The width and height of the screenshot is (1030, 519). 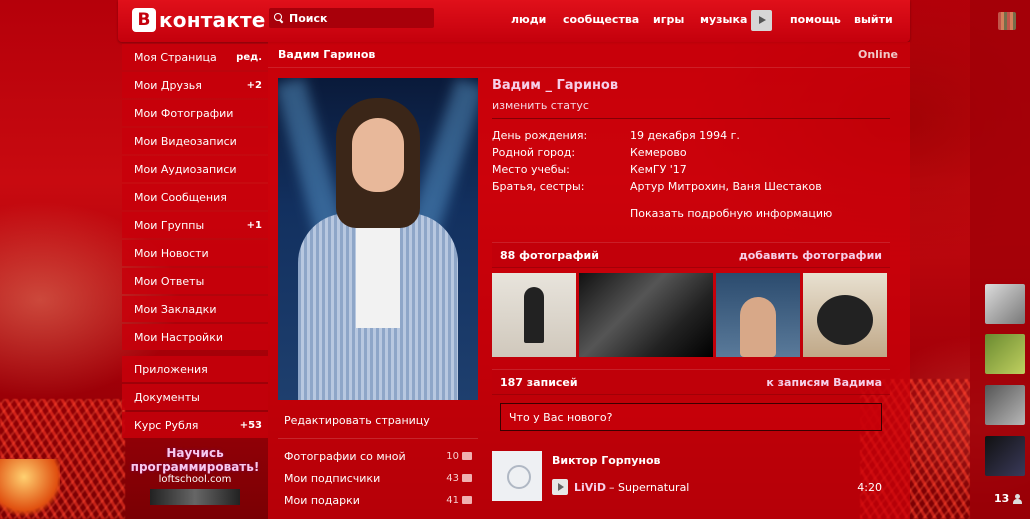 I want to click on search-label: Поиск, so click(x=308, y=18).